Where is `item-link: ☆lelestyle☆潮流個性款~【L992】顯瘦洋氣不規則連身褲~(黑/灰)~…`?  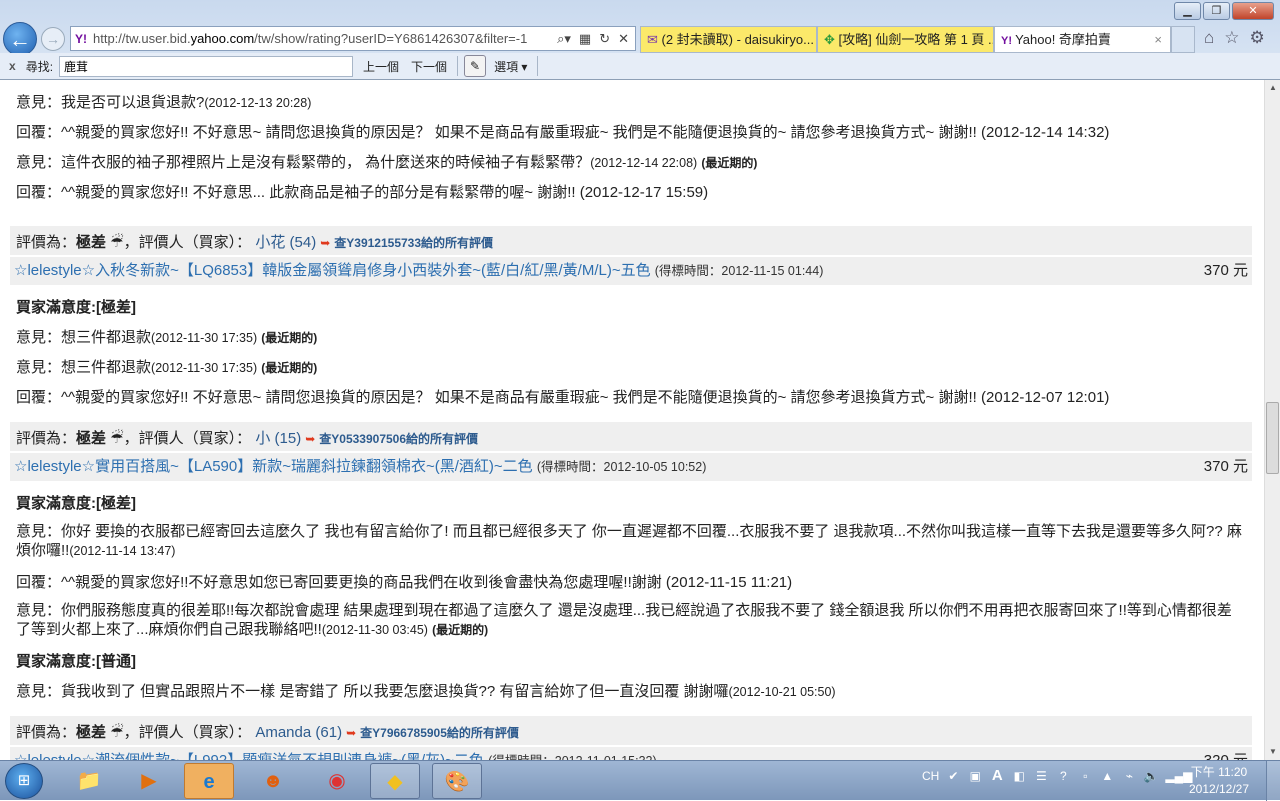
item-link: ☆lelestyle☆潮流個性款~【L992】顯瘦洋氣不規則連身褲~(黑/灰)~… is located at coordinates (249, 756).